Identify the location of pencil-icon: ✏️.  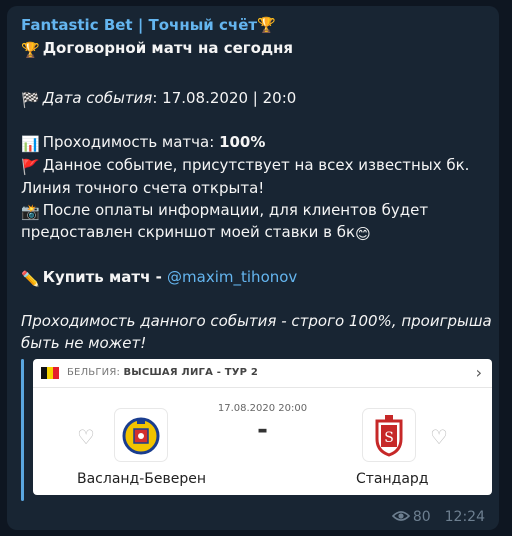
(30, 279).